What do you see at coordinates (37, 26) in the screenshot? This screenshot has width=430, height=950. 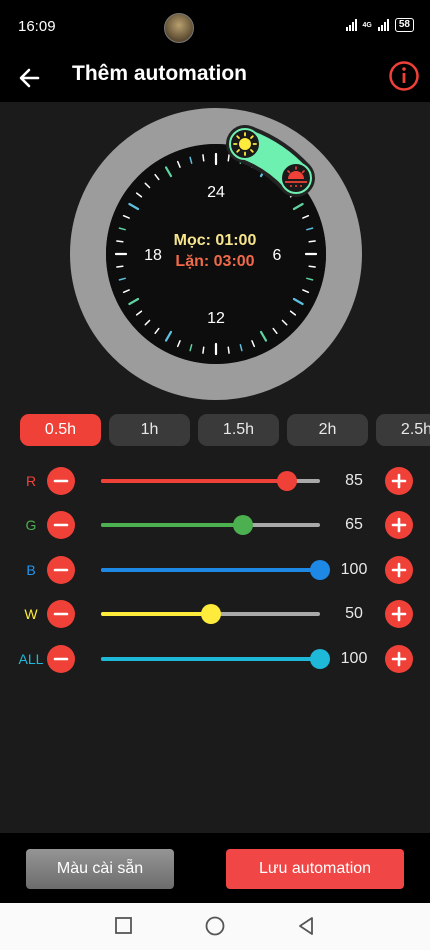 I see `status-time: 16:09` at bounding box center [37, 26].